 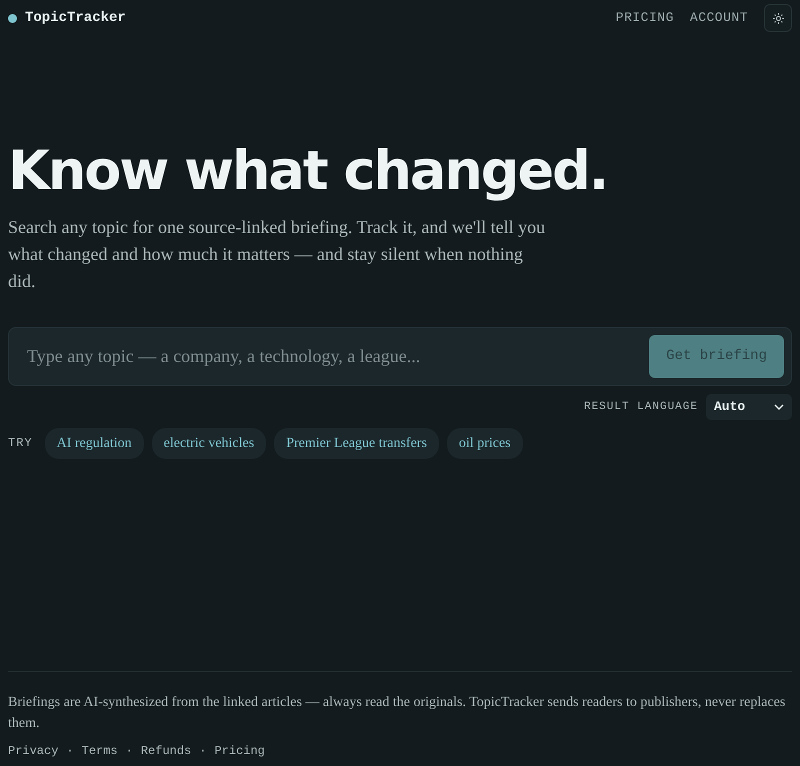 What do you see at coordinates (719, 18) in the screenshot?
I see `nav-link: ACCOUNT` at bounding box center [719, 18].